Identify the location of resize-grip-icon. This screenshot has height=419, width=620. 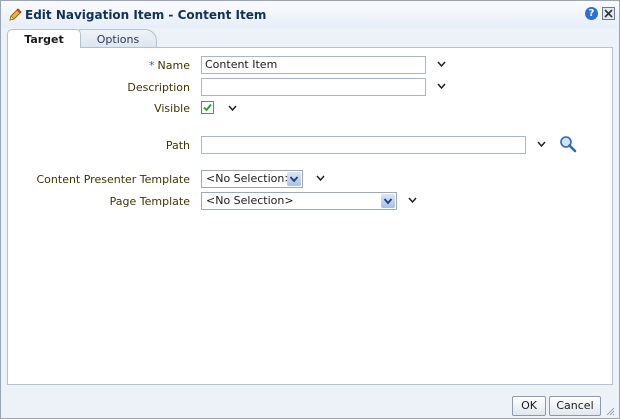
(610, 411).